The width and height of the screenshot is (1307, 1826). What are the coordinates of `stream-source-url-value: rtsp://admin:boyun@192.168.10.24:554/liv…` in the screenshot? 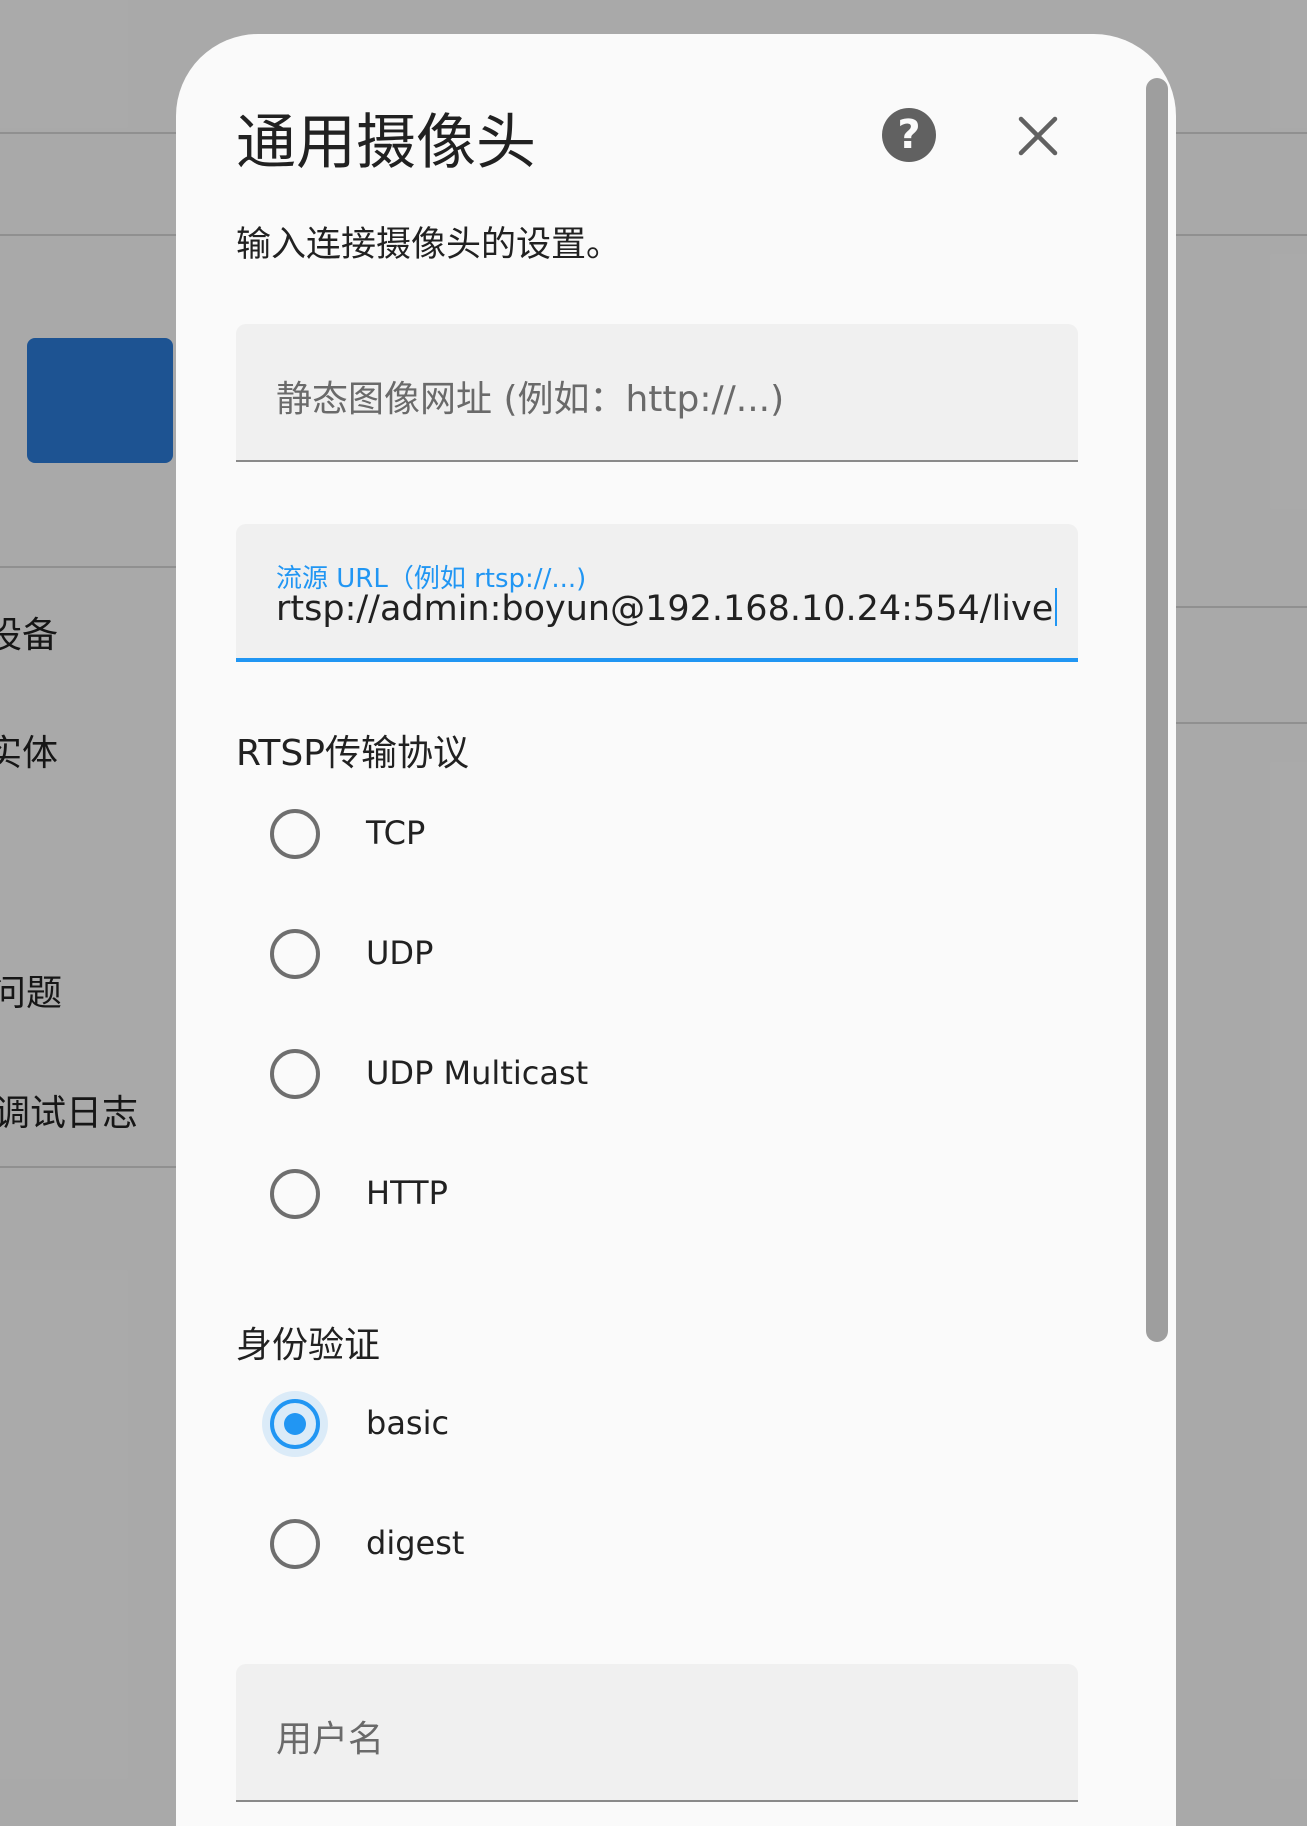 It's located at (667, 608).